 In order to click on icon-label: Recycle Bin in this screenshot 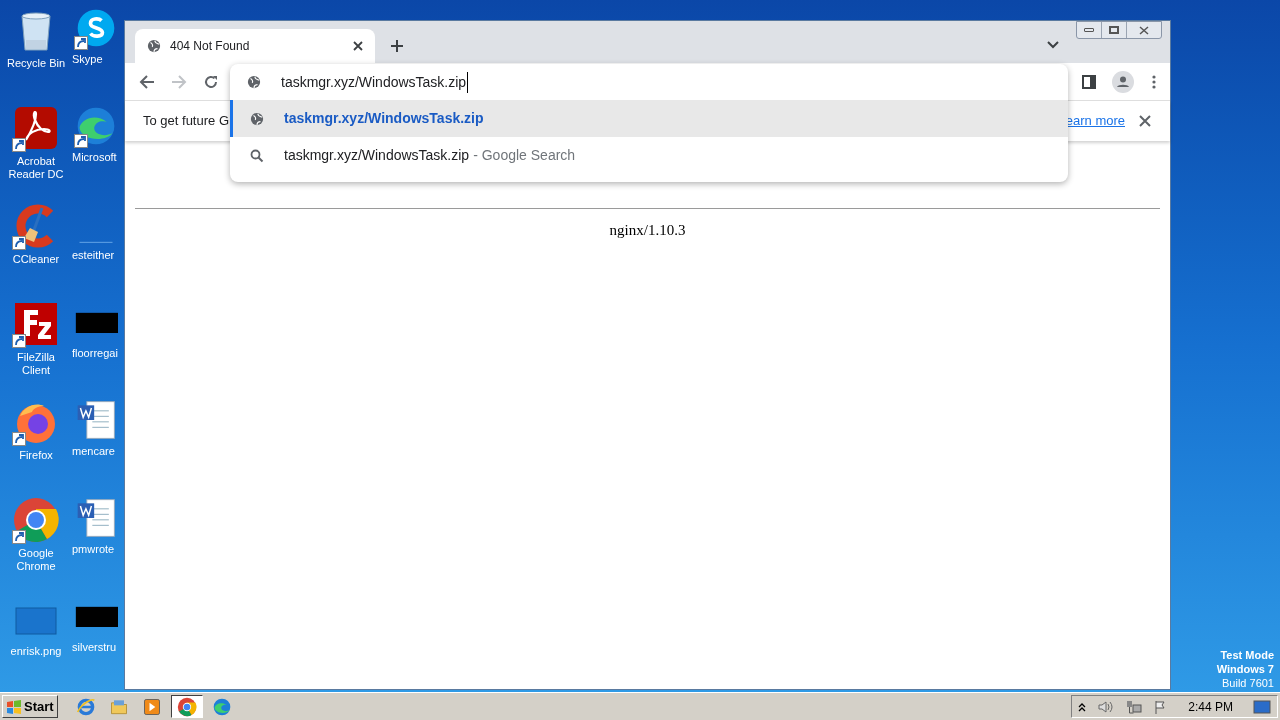, I will do `click(36, 63)`.